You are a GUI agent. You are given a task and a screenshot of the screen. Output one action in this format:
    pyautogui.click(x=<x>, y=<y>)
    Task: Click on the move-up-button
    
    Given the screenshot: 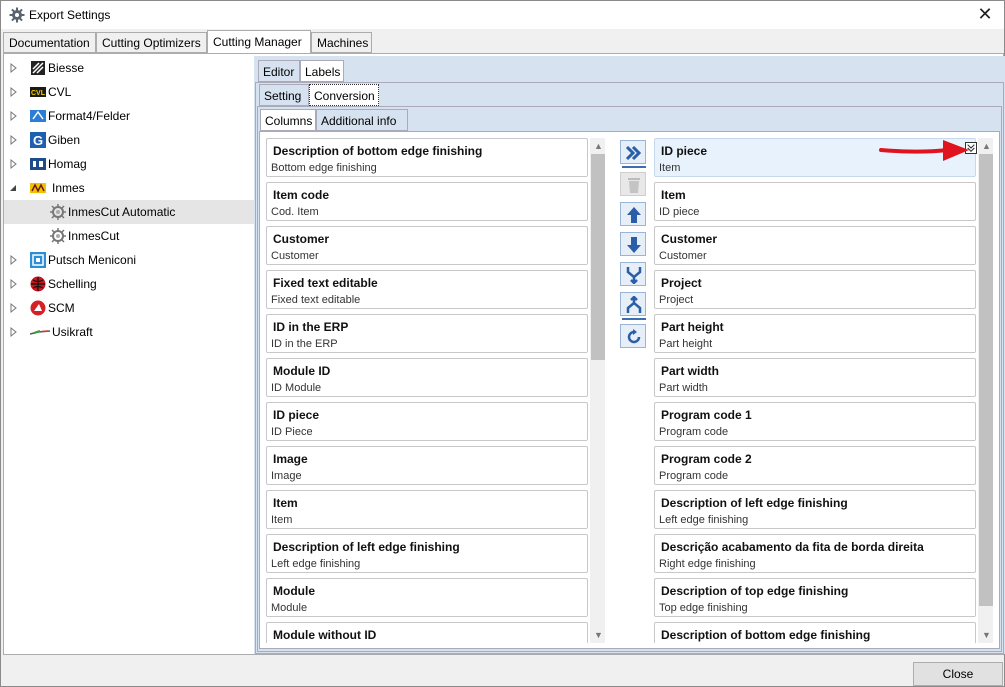 What is the action you would take?
    pyautogui.click(x=633, y=214)
    